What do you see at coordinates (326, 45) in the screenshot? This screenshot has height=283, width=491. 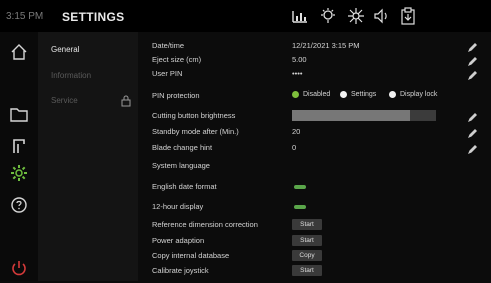 I see `date-time-value: 12/21/2021 3:15 PM` at bounding box center [326, 45].